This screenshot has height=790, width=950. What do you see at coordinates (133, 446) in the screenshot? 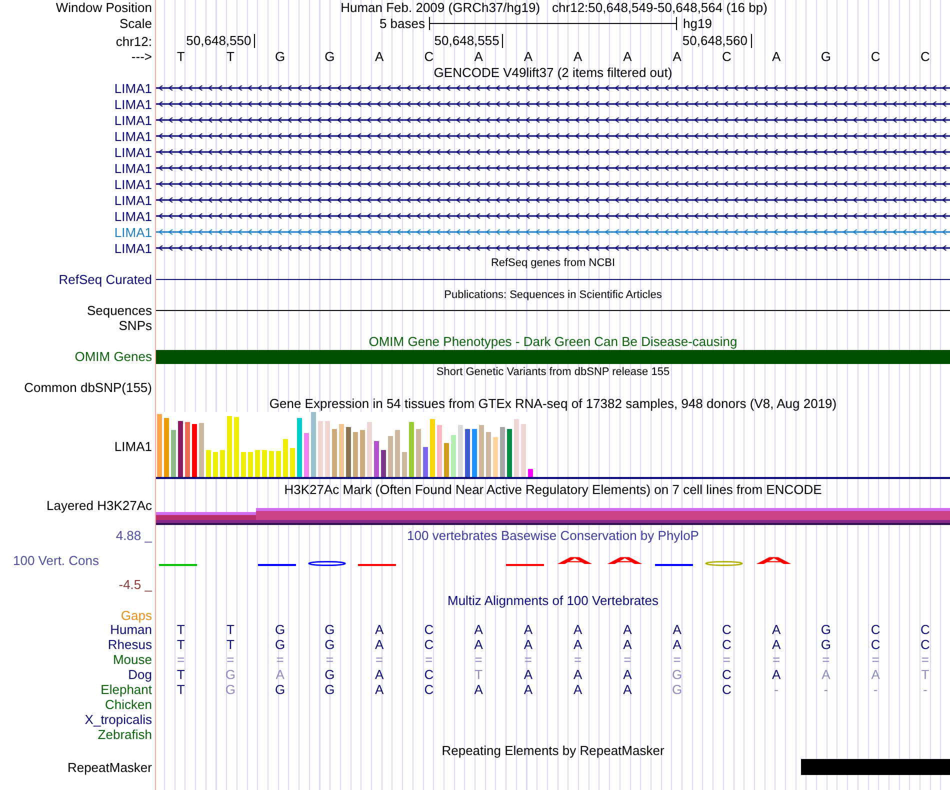
I see `gene-label: LIMA1` at bounding box center [133, 446].